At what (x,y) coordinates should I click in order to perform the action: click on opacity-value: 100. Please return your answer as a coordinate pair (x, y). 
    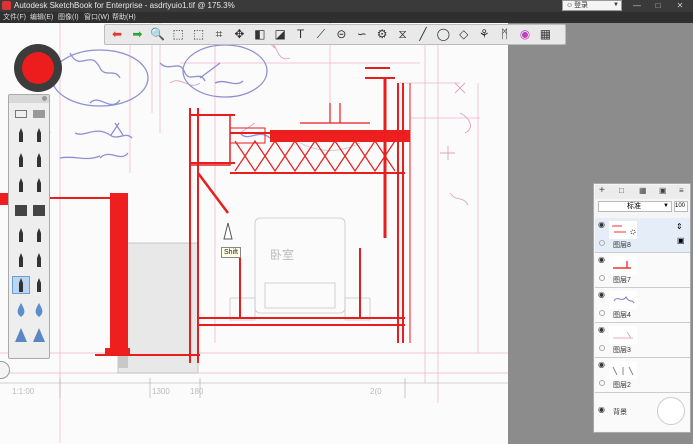
    Looking at the image, I should click on (680, 206).